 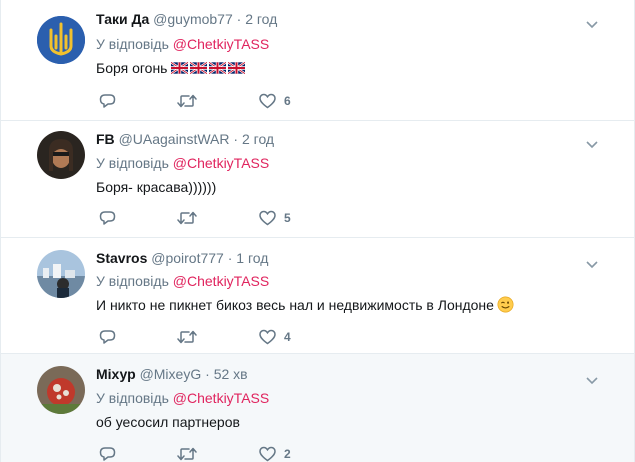 I want to click on tweet-header: Таки Да @guymob77 · 2 год, so click(x=186, y=19).